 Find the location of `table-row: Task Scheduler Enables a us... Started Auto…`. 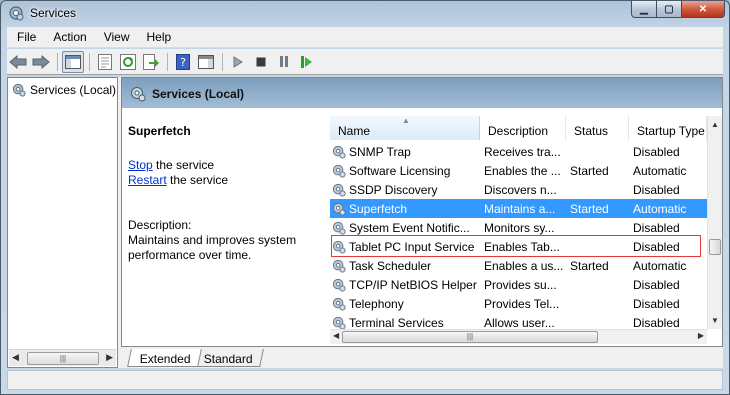

table-row: Task Scheduler Enables a us... Started Auto… is located at coordinates (518, 265).